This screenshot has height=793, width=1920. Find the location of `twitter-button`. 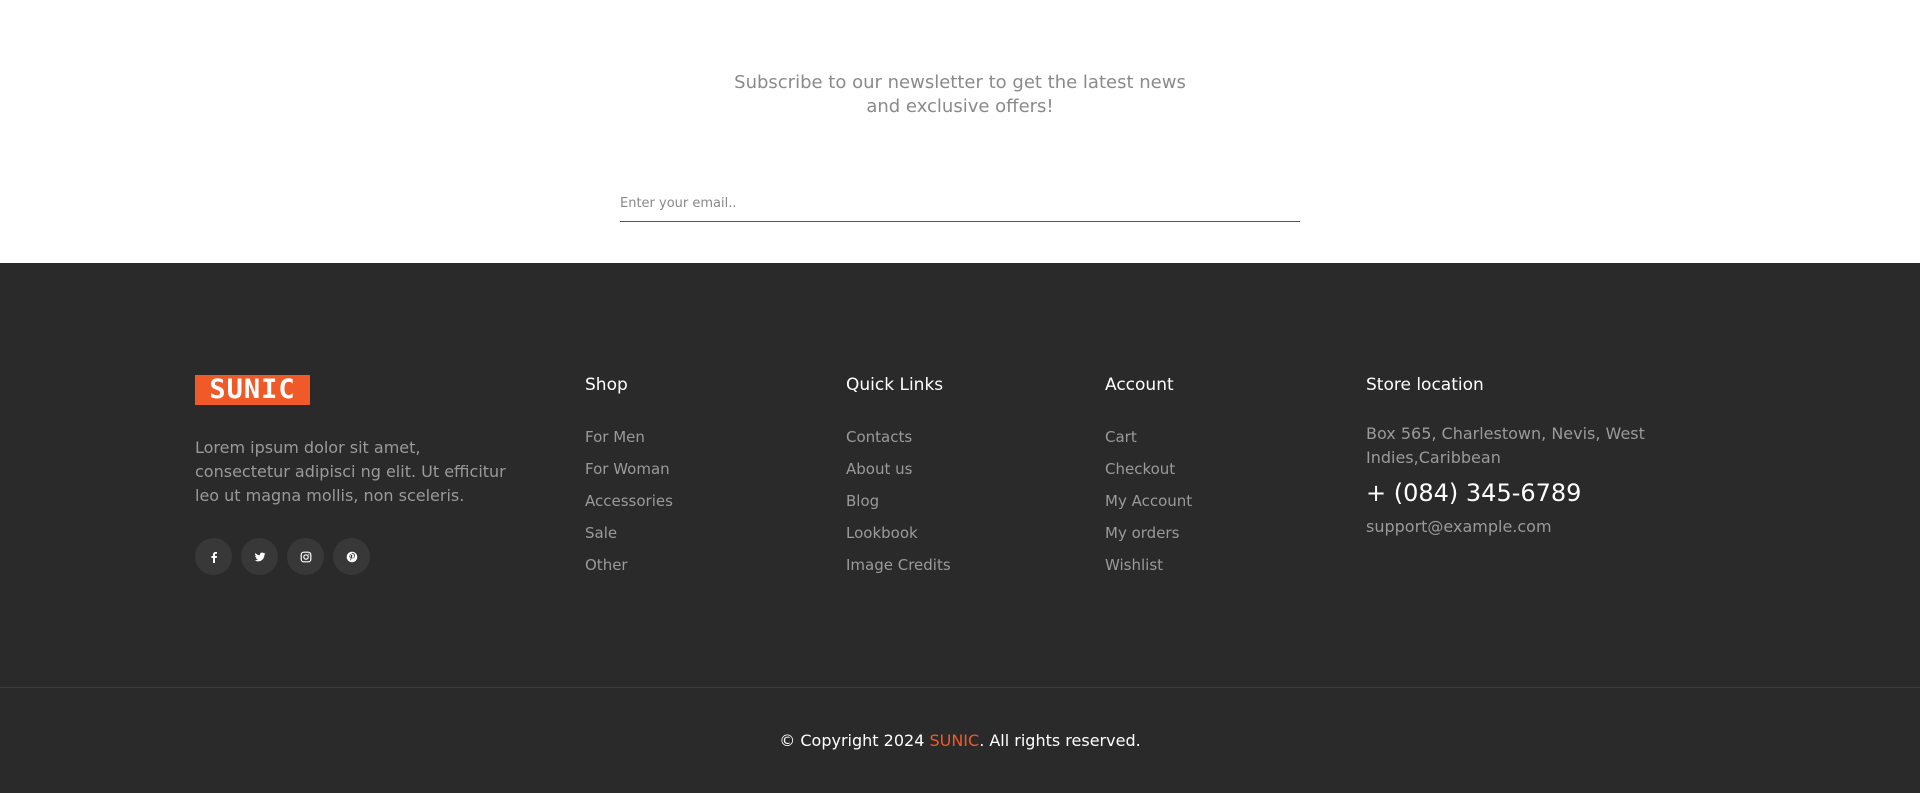

twitter-button is located at coordinates (259, 556).